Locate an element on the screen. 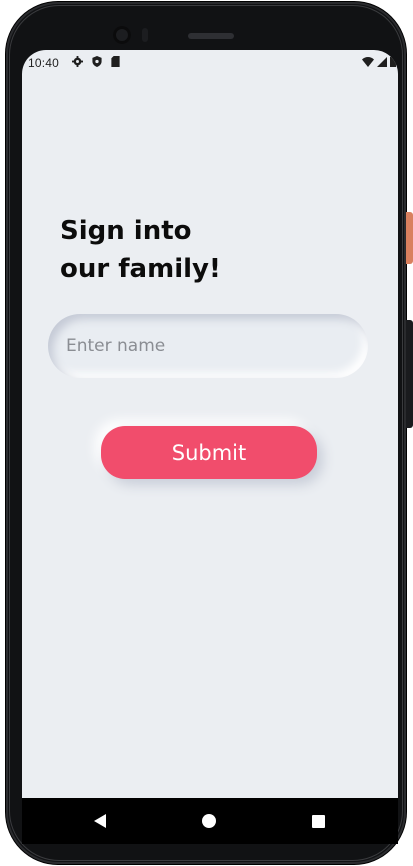 The width and height of the screenshot is (413, 866). title-line-1: Sign into is located at coordinates (126, 231).